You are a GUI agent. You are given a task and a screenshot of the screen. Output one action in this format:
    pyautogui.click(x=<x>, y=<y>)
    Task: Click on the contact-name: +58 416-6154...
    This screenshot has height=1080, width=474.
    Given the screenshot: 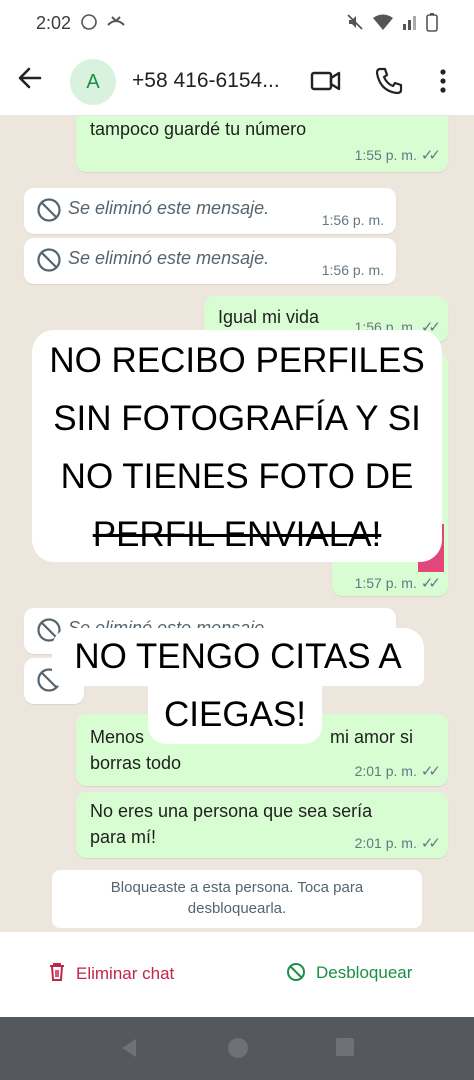 What is the action you would take?
    pyautogui.click(x=206, y=81)
    